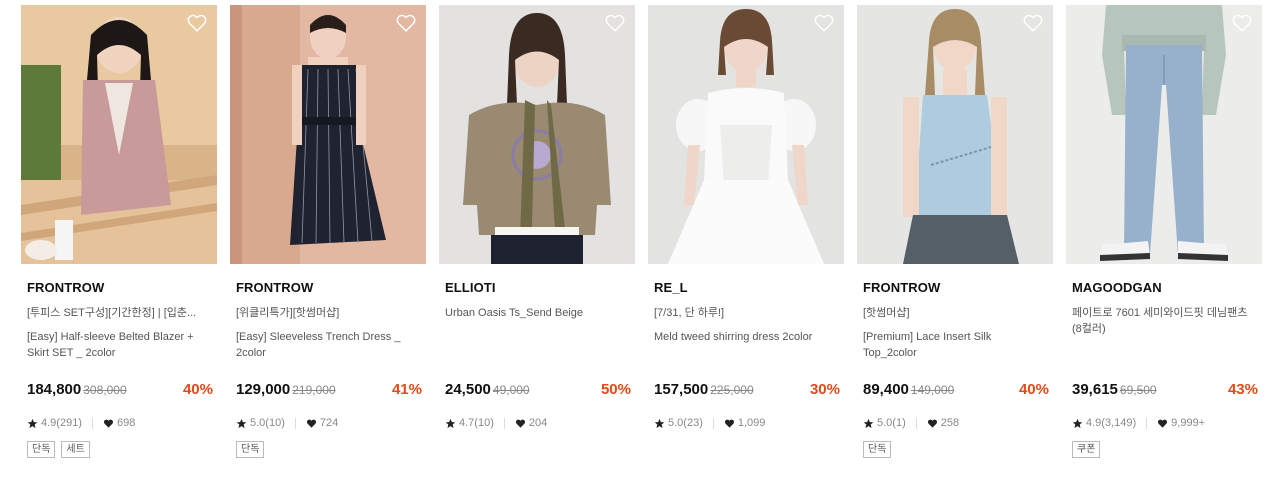 The image size is (1267, 480). I want to click on rating-text: 5.0(23), so click(685, 423).